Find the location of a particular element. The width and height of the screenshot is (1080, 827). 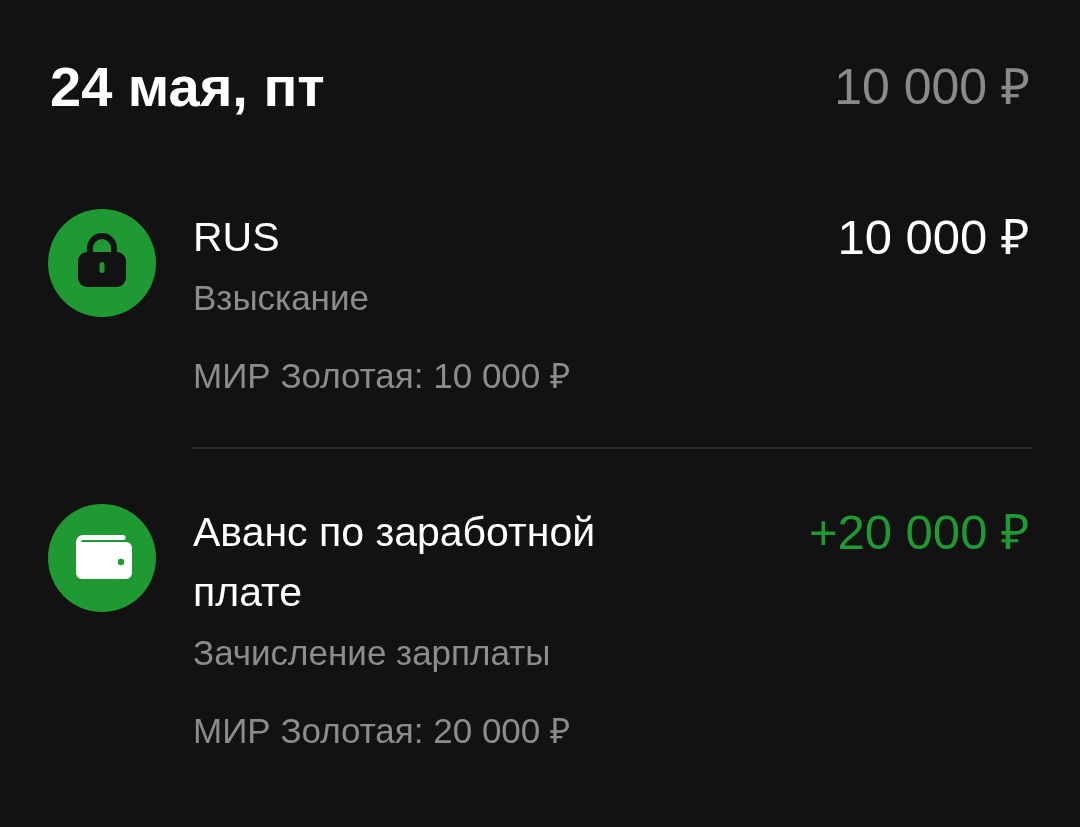

card-balance: МИР Золотая: 20 000 ₽ is located at coordinates (382, 731).